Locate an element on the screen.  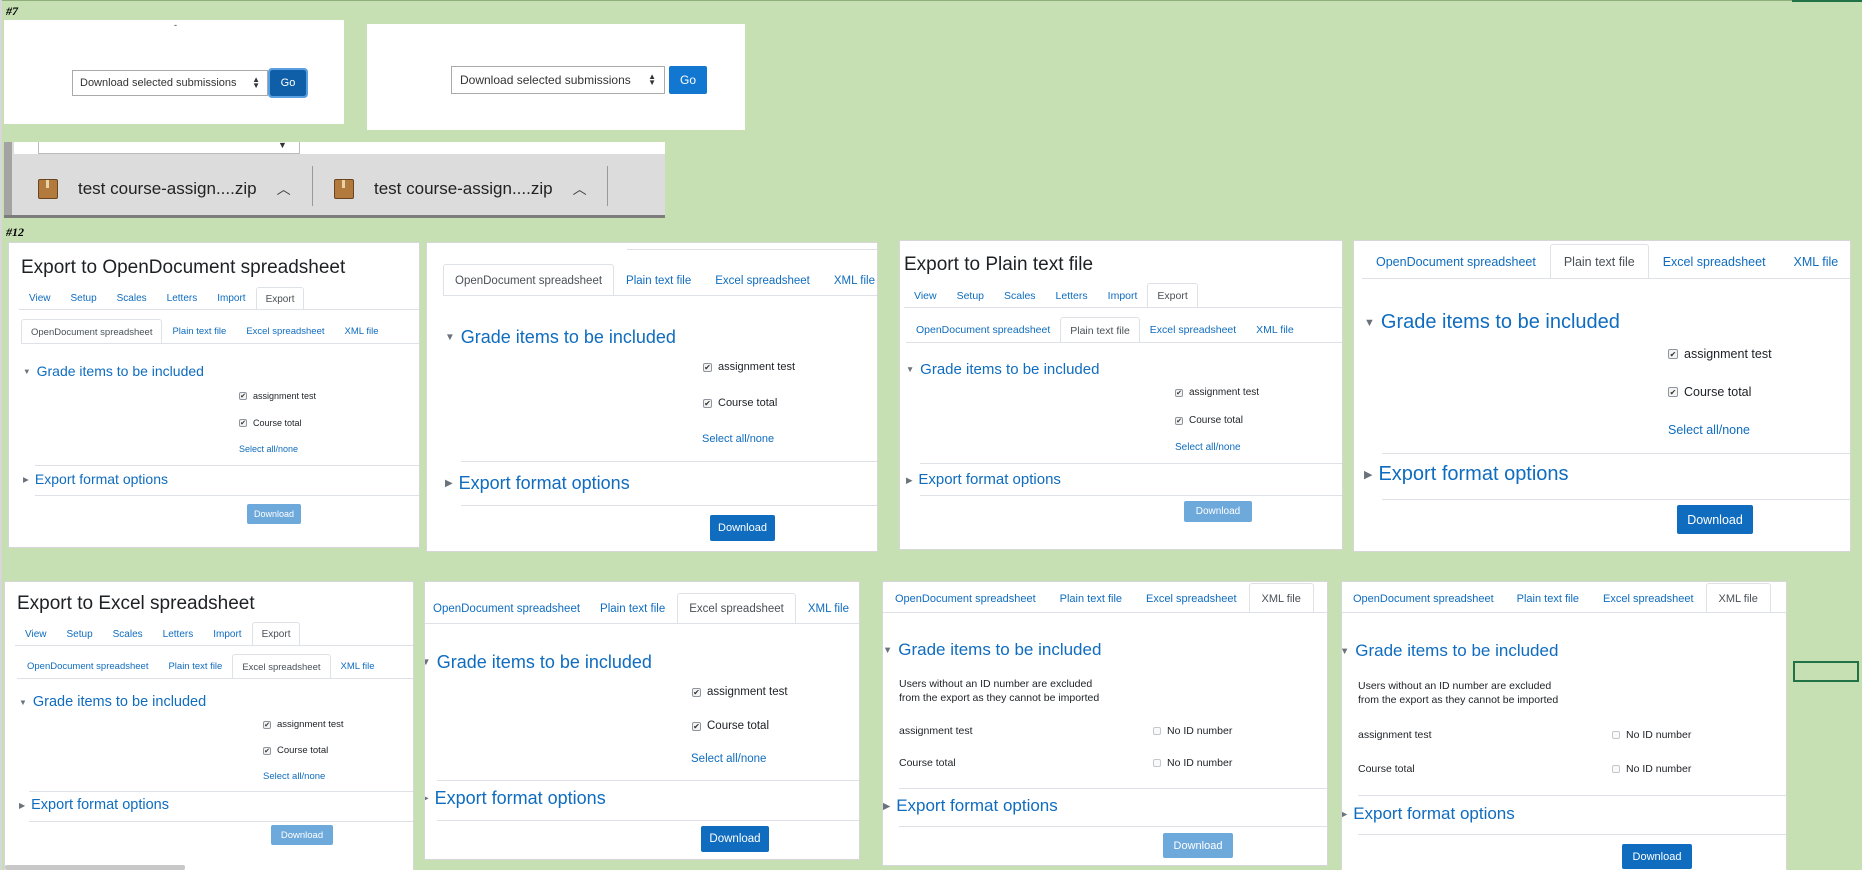
download-item-2: test course-assign....zip ︿ is located at coordinates (469, 189).